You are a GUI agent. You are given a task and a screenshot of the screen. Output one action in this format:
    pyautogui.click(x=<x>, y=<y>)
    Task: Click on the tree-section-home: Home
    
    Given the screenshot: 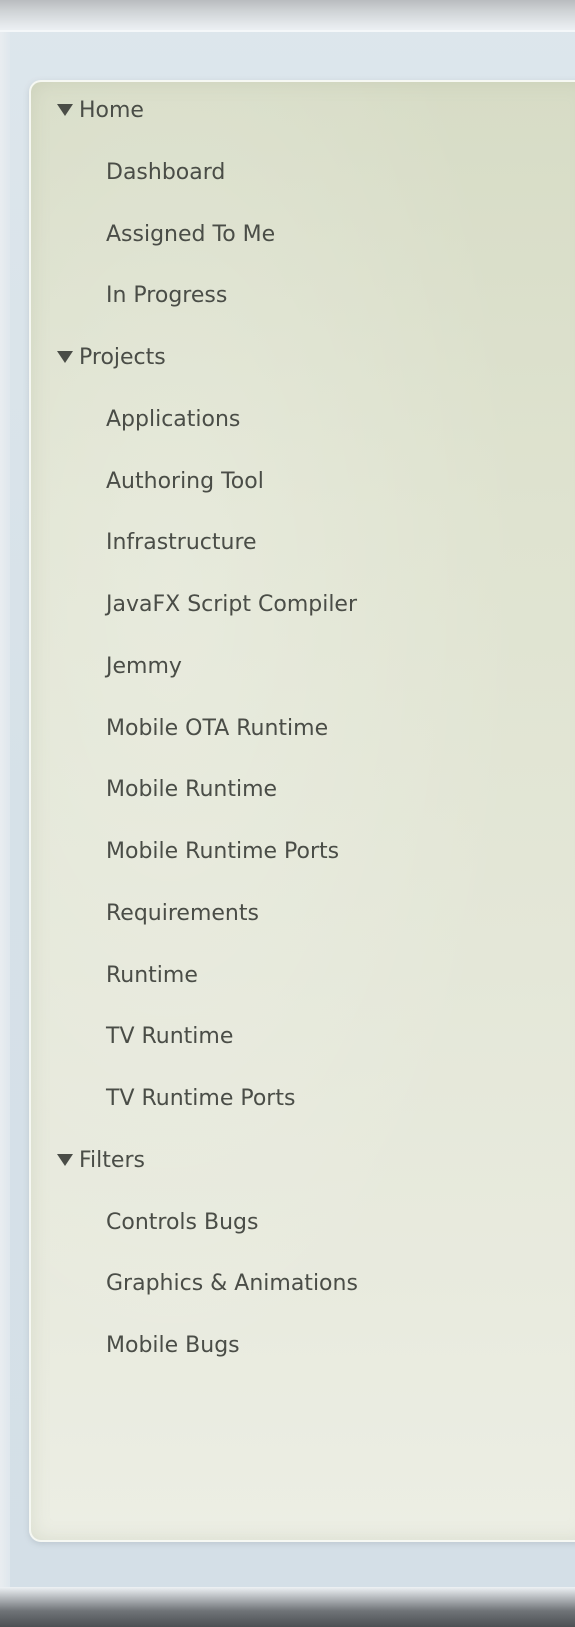 What is the action you would take?
    pyautogui.click(x=100, y=111)
    